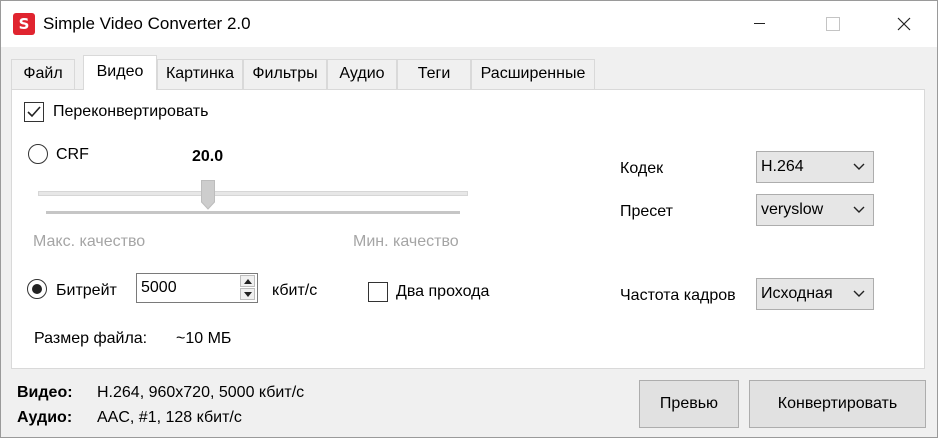  What do you see at coordinates (131, 111) in the screenshot?
I see `reconvert-label: Переконвертировать` at bounding box center [131, 111].